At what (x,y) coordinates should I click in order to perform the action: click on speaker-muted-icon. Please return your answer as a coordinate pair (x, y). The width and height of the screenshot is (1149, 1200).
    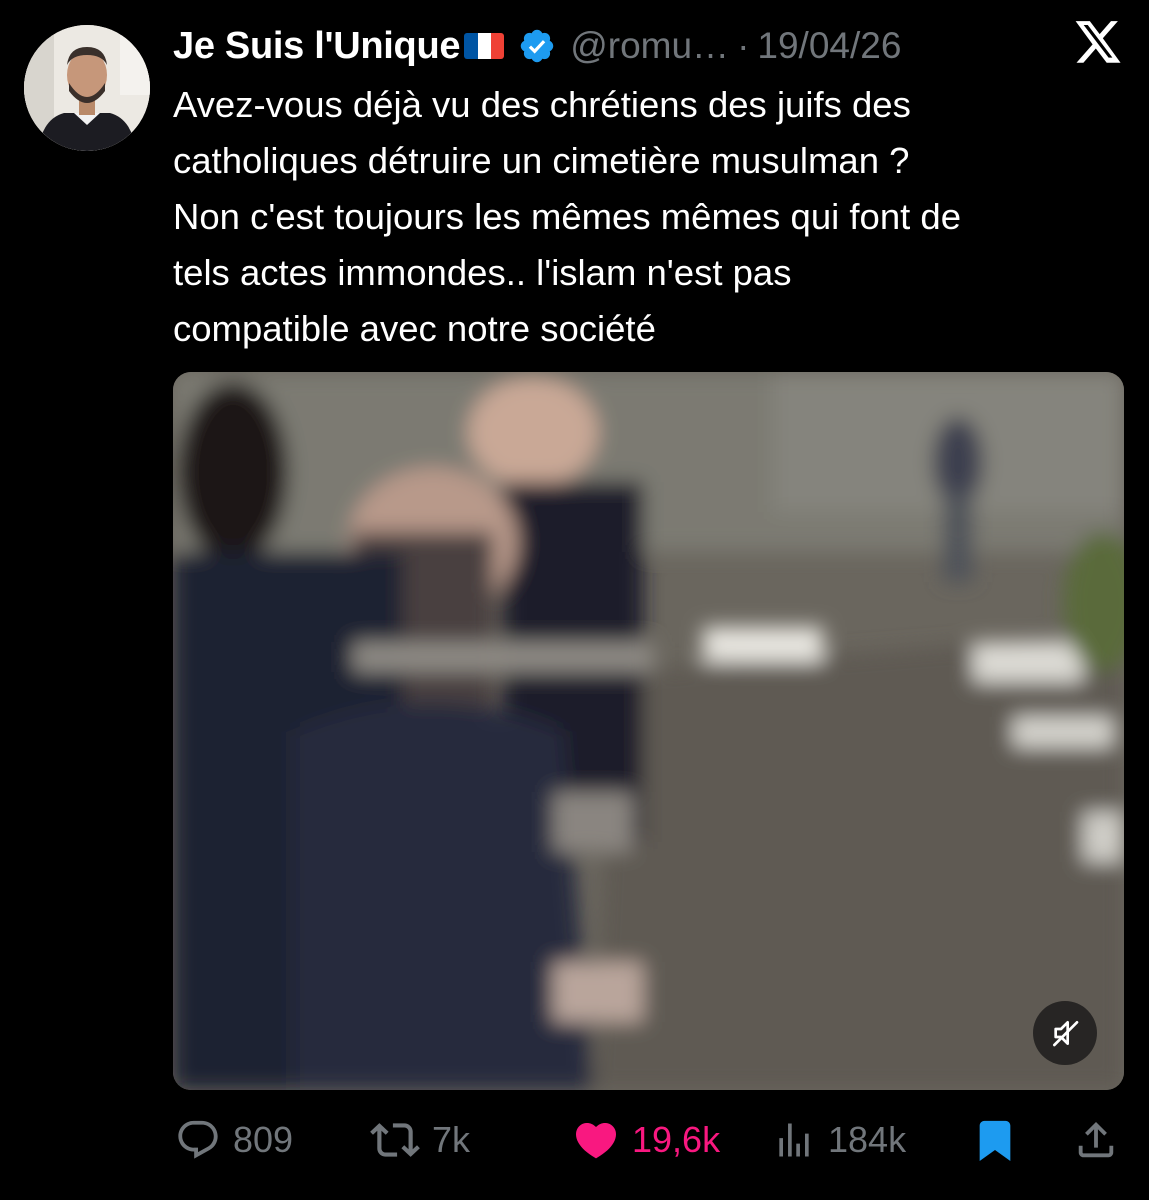
    Looking at the image, I should click on (1066, 1034).